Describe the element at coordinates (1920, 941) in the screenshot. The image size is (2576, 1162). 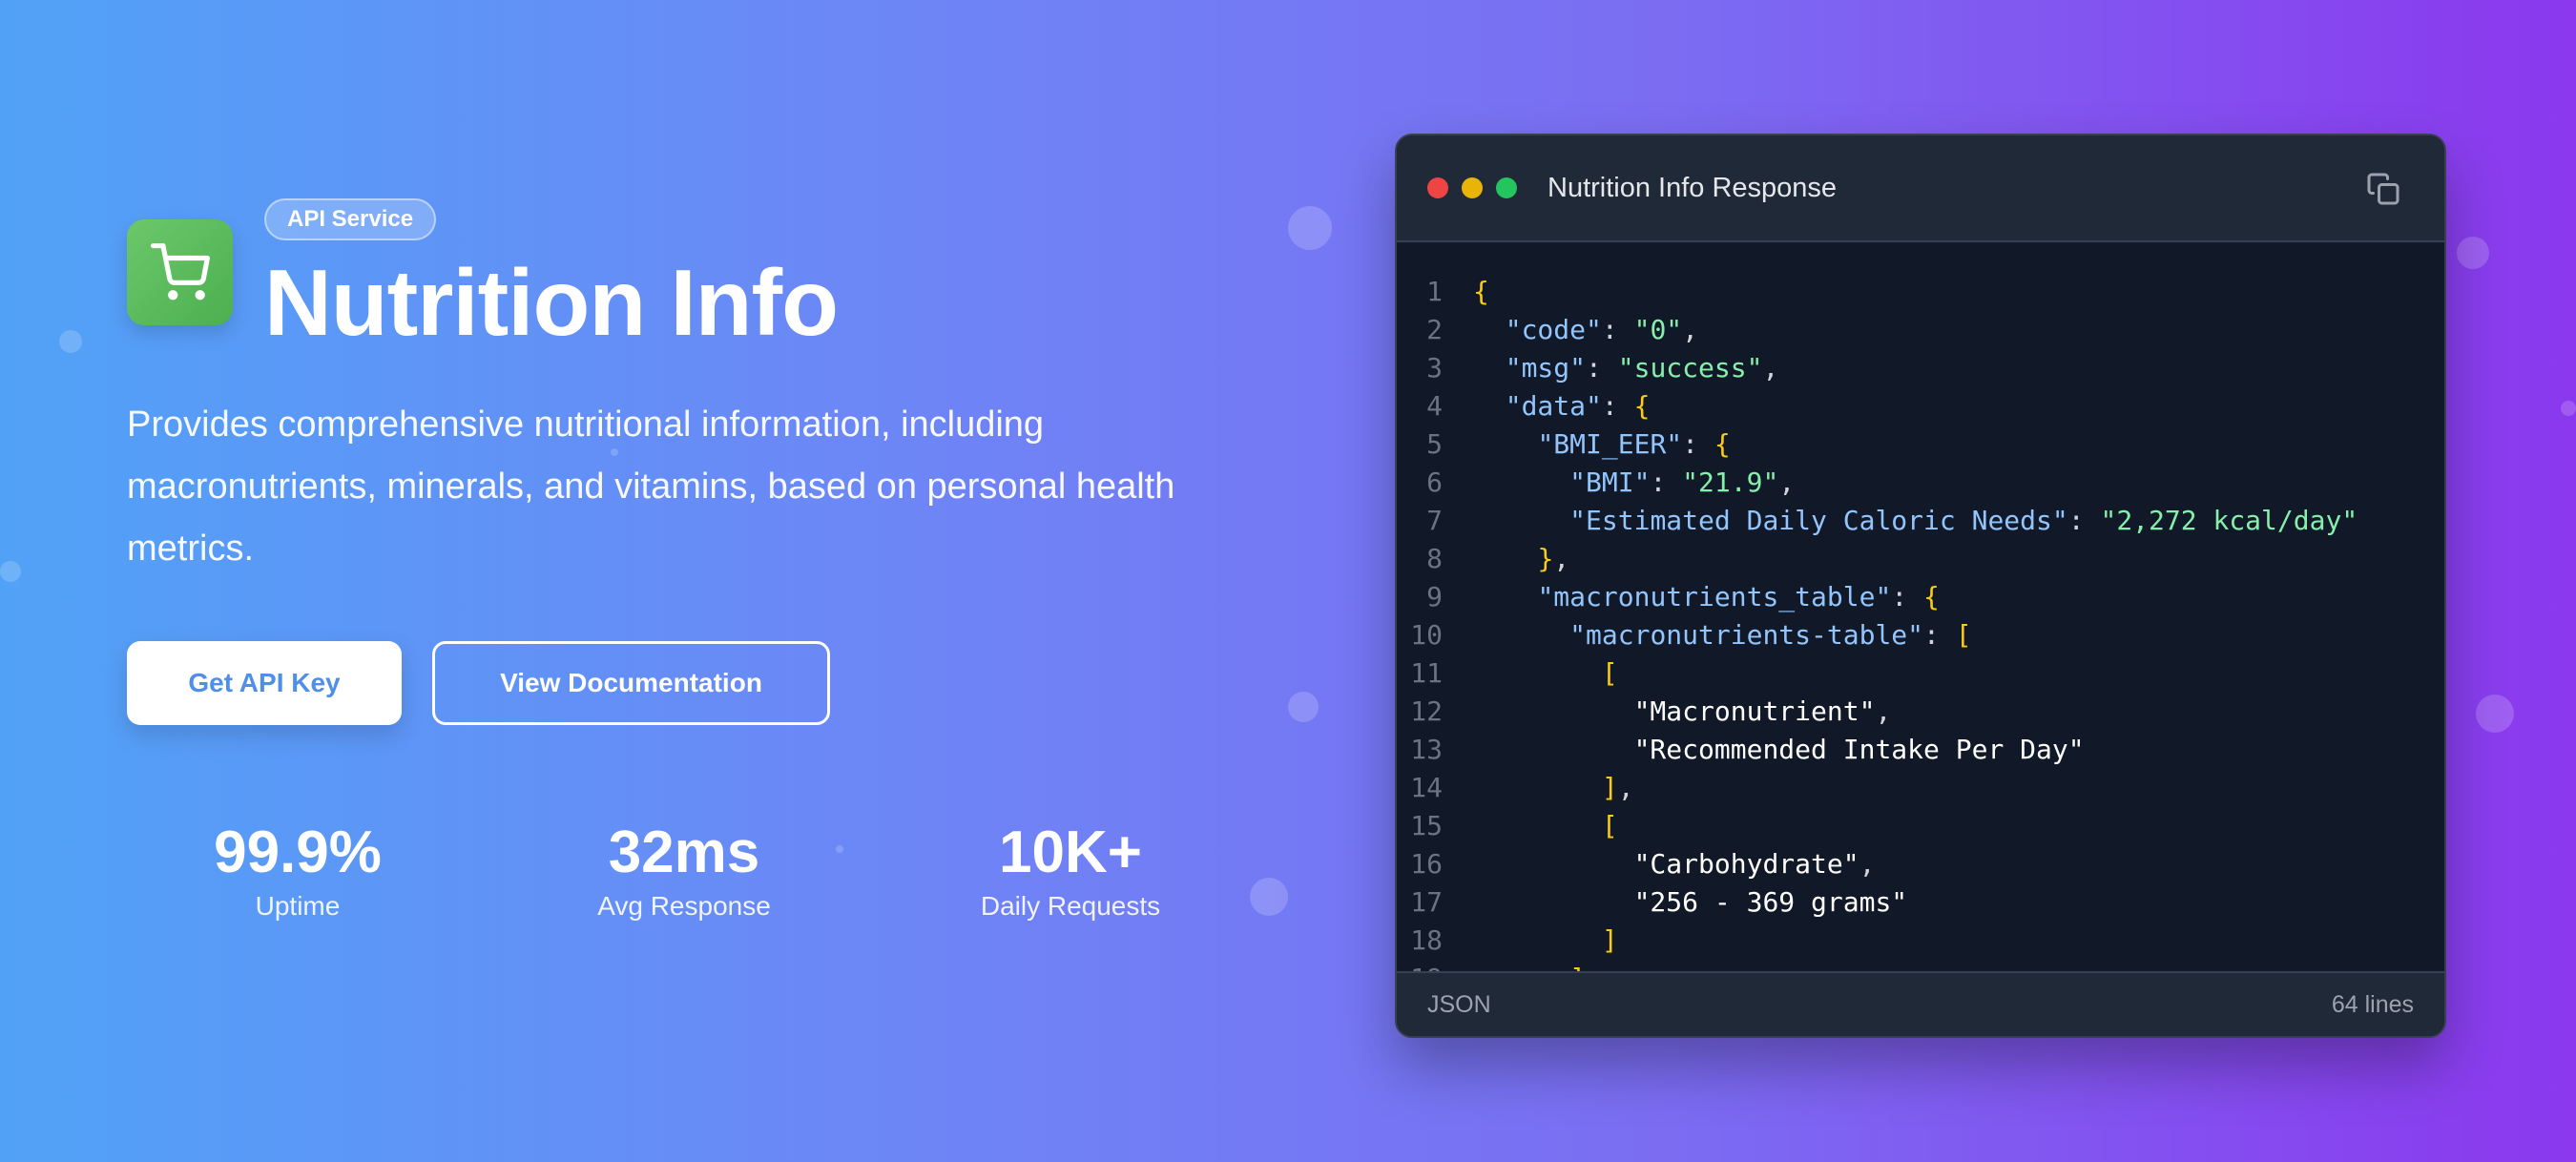
I see `code-line: 18 ]` at that location.